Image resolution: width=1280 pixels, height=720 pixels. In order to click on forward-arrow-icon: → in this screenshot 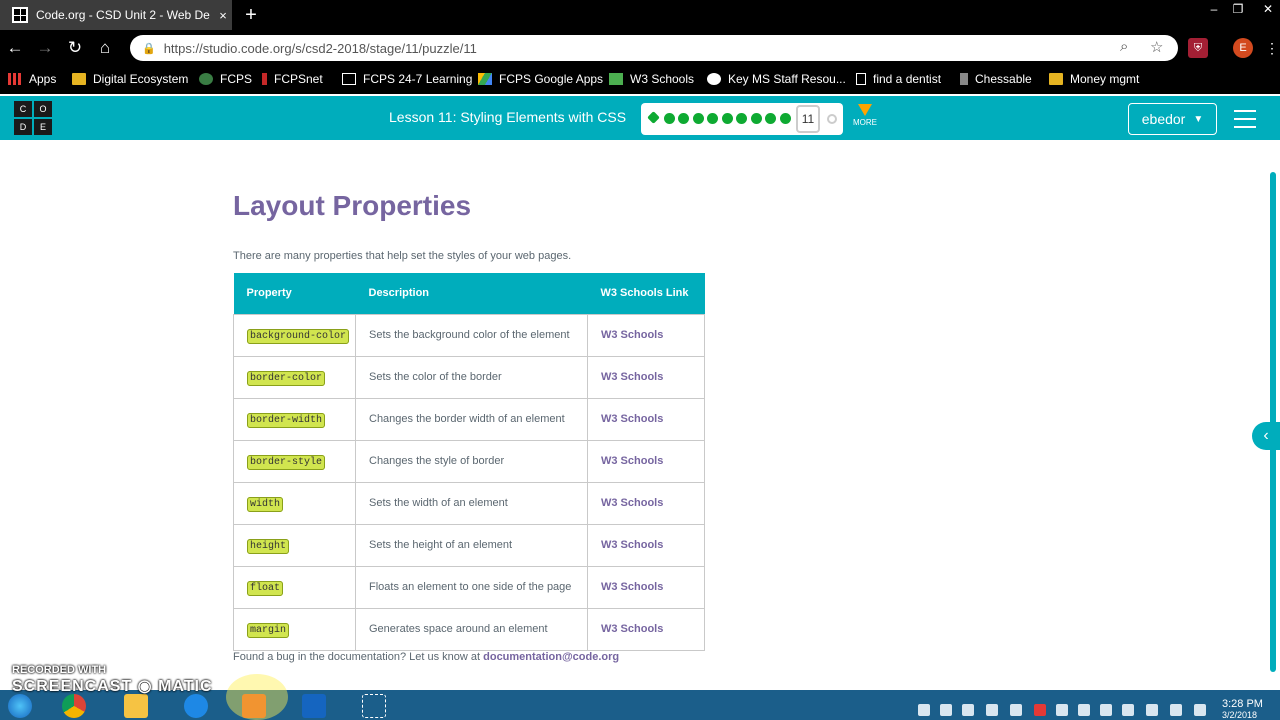, I will do `click(45, 48)`.